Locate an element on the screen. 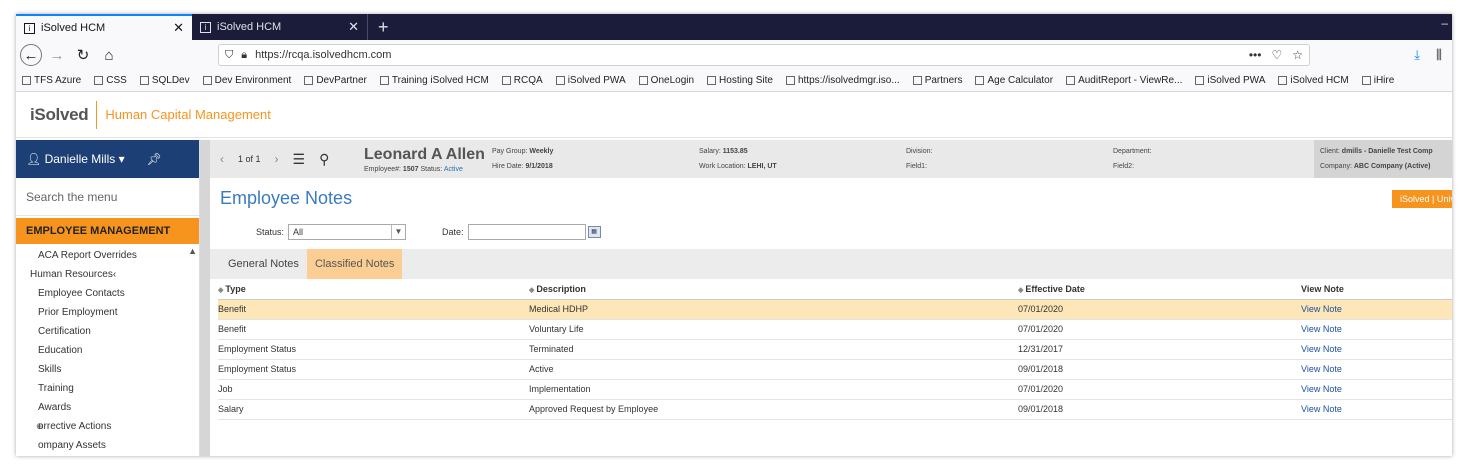 The height and width of the screenshot is (470, 1466). list-icon: ☰ is located at coordinates (299, 159).